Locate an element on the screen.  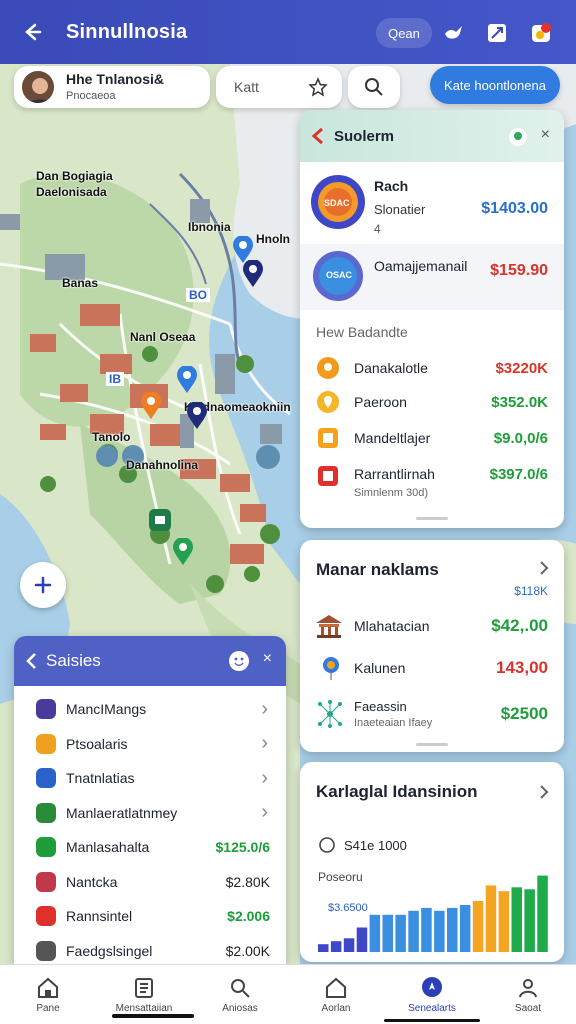
map-pin-green is located at coordinates (183, 554).